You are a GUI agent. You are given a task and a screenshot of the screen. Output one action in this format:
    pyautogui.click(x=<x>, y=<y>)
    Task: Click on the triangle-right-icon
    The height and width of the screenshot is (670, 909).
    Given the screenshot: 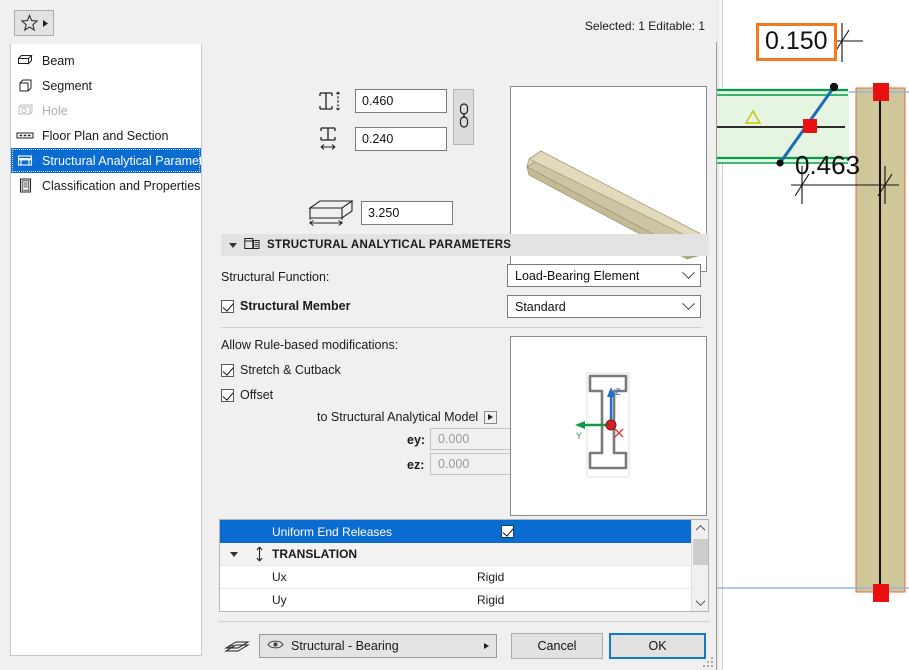 What is the action you would take?
    pyautogui.click(x=486, y=646)
    